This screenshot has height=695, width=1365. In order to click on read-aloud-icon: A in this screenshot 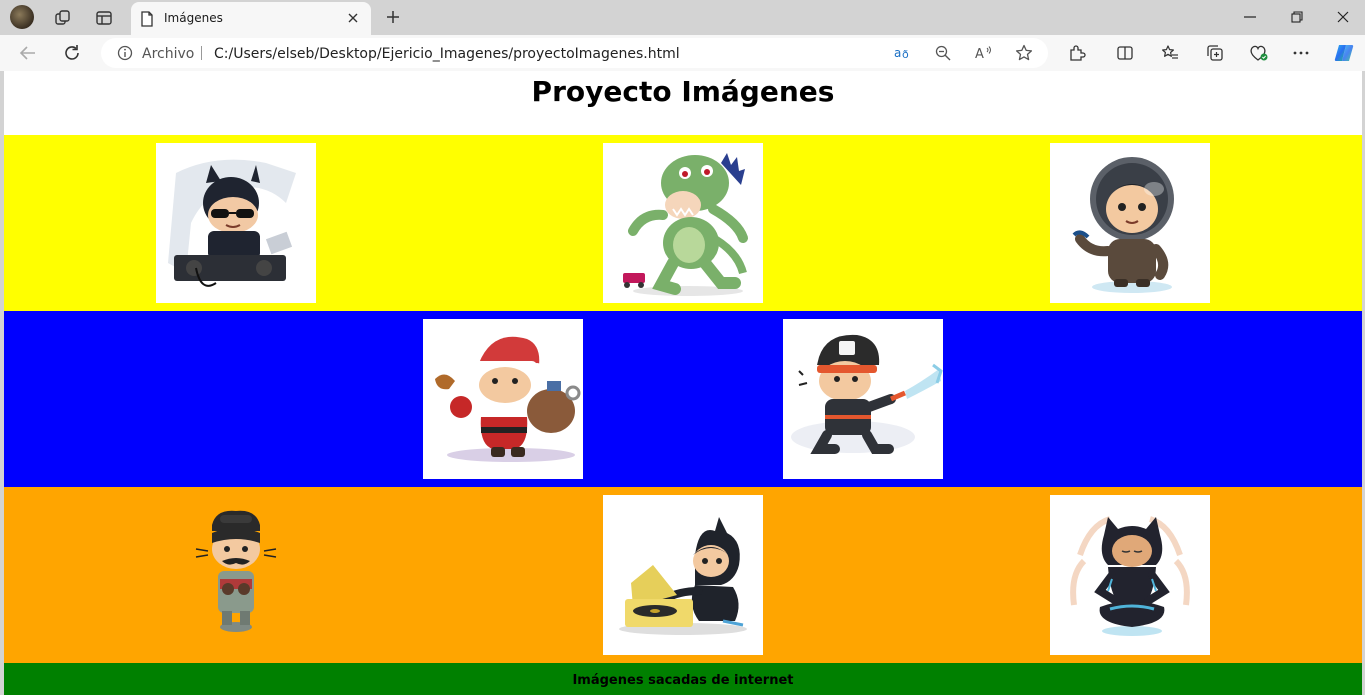, I will do `click(984, 53)`.